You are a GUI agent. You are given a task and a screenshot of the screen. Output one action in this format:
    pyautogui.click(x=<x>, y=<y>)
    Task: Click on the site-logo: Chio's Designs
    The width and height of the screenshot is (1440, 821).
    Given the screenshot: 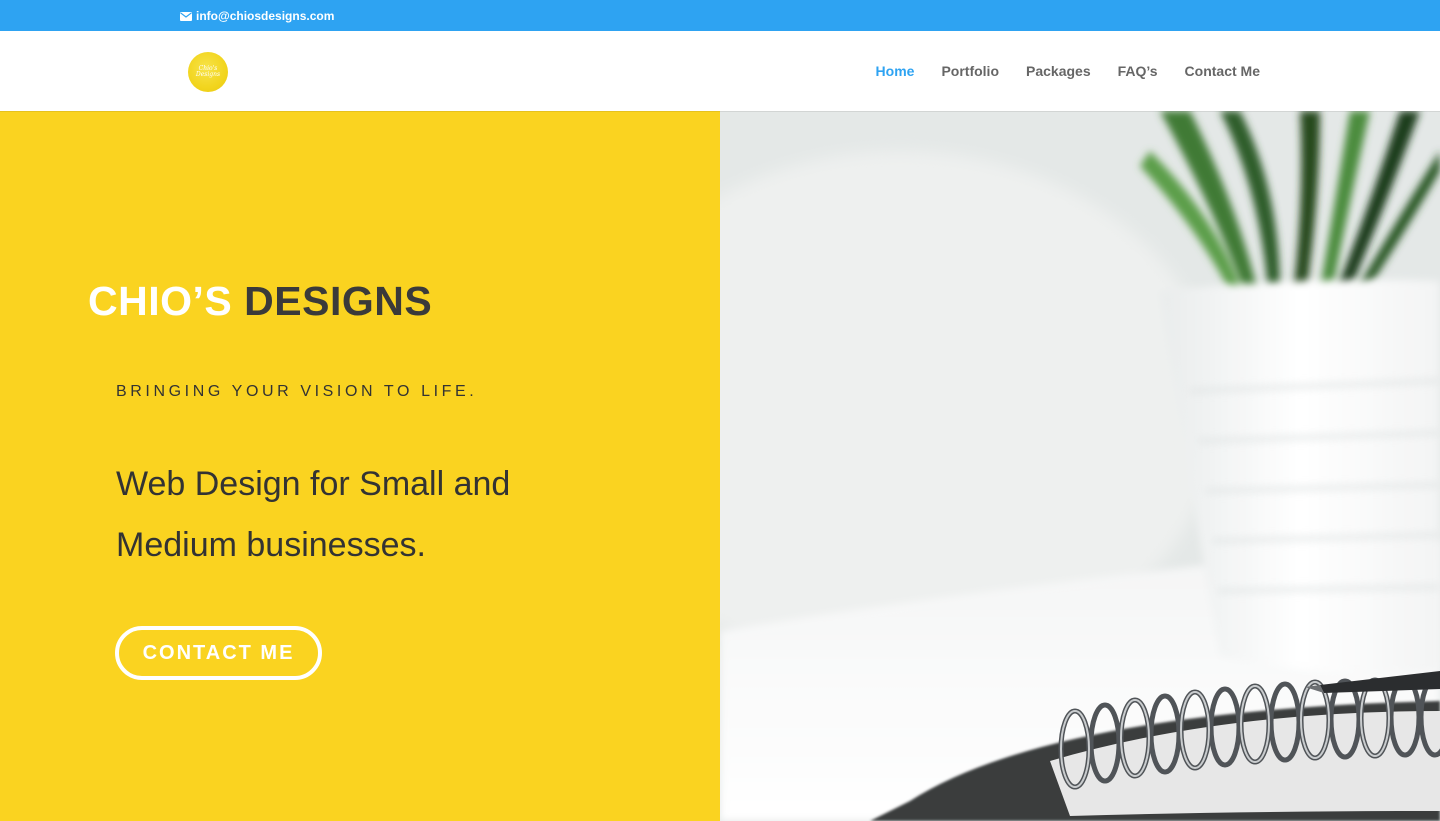 What is the action you would take?
    pyautogui.click(x=208, y=72)
    